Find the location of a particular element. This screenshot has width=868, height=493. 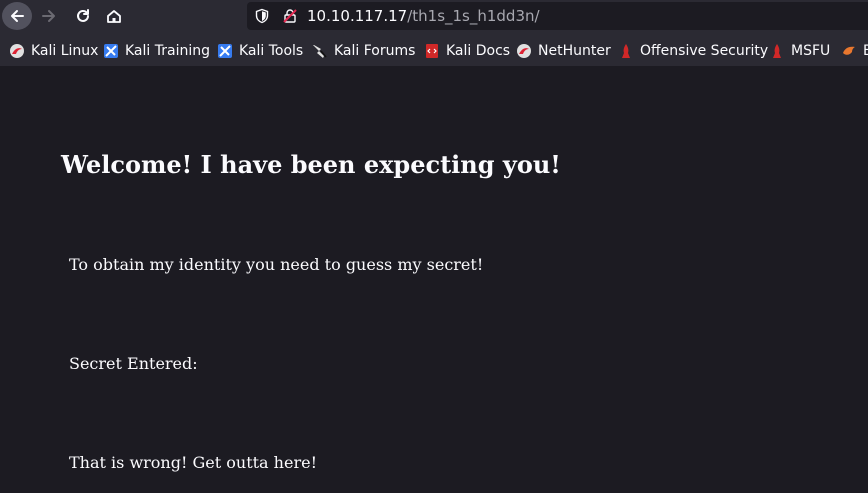

bookmark-kali-docs: Kali Docs is located at coordinates (467, 51).